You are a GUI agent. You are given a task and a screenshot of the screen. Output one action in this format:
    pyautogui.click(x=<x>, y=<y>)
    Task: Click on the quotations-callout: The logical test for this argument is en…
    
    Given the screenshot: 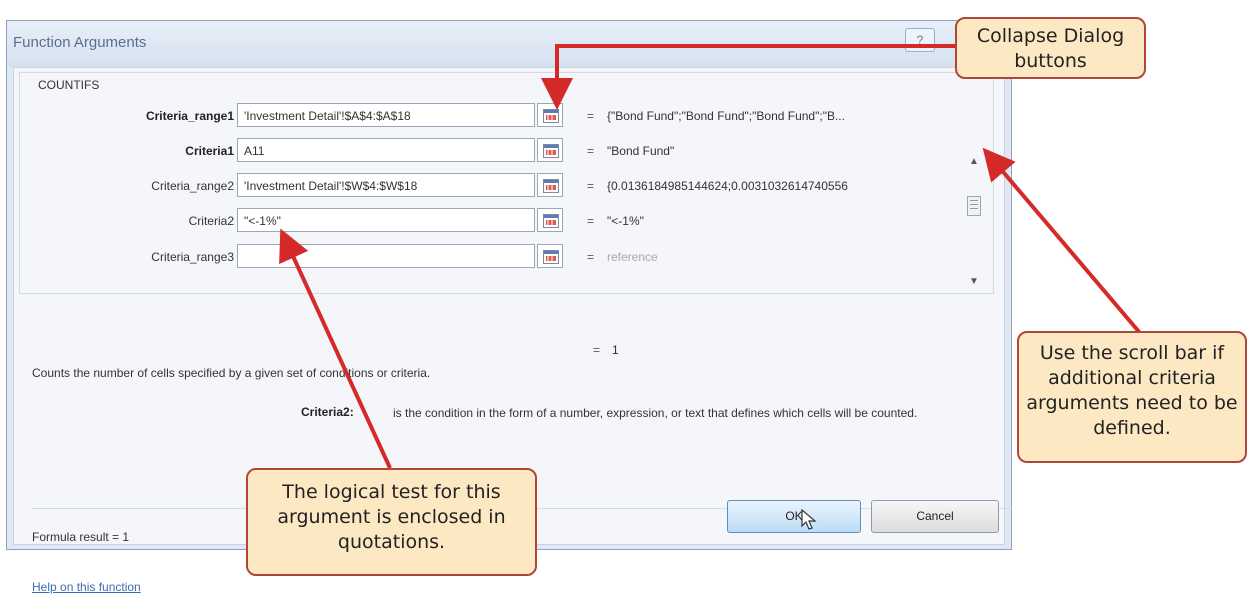 What is the action you would take?
    pyautogui.click(x=391, y=522)
    